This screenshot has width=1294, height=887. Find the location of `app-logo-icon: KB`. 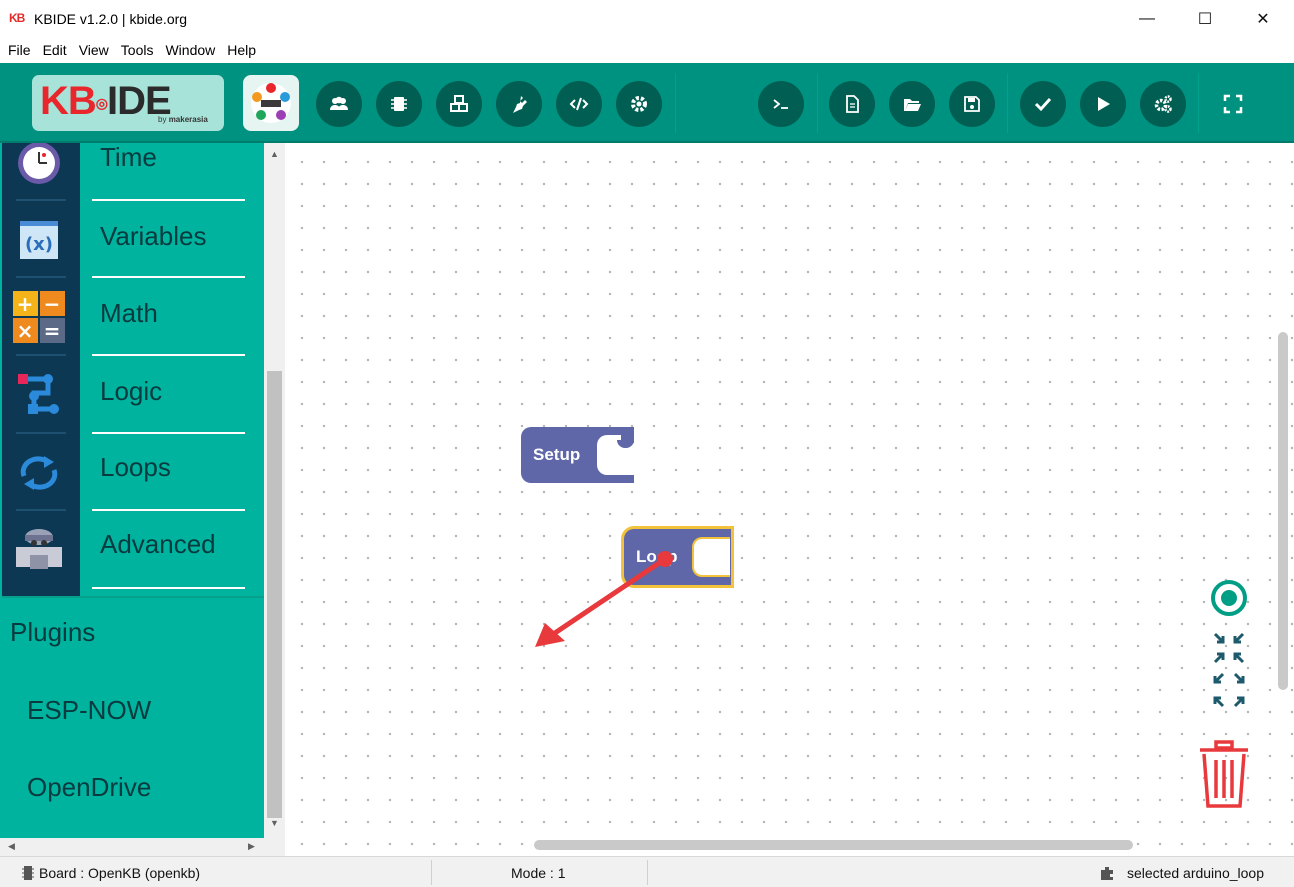

app-logo-icon: KB is located at coordinates (17, 18).